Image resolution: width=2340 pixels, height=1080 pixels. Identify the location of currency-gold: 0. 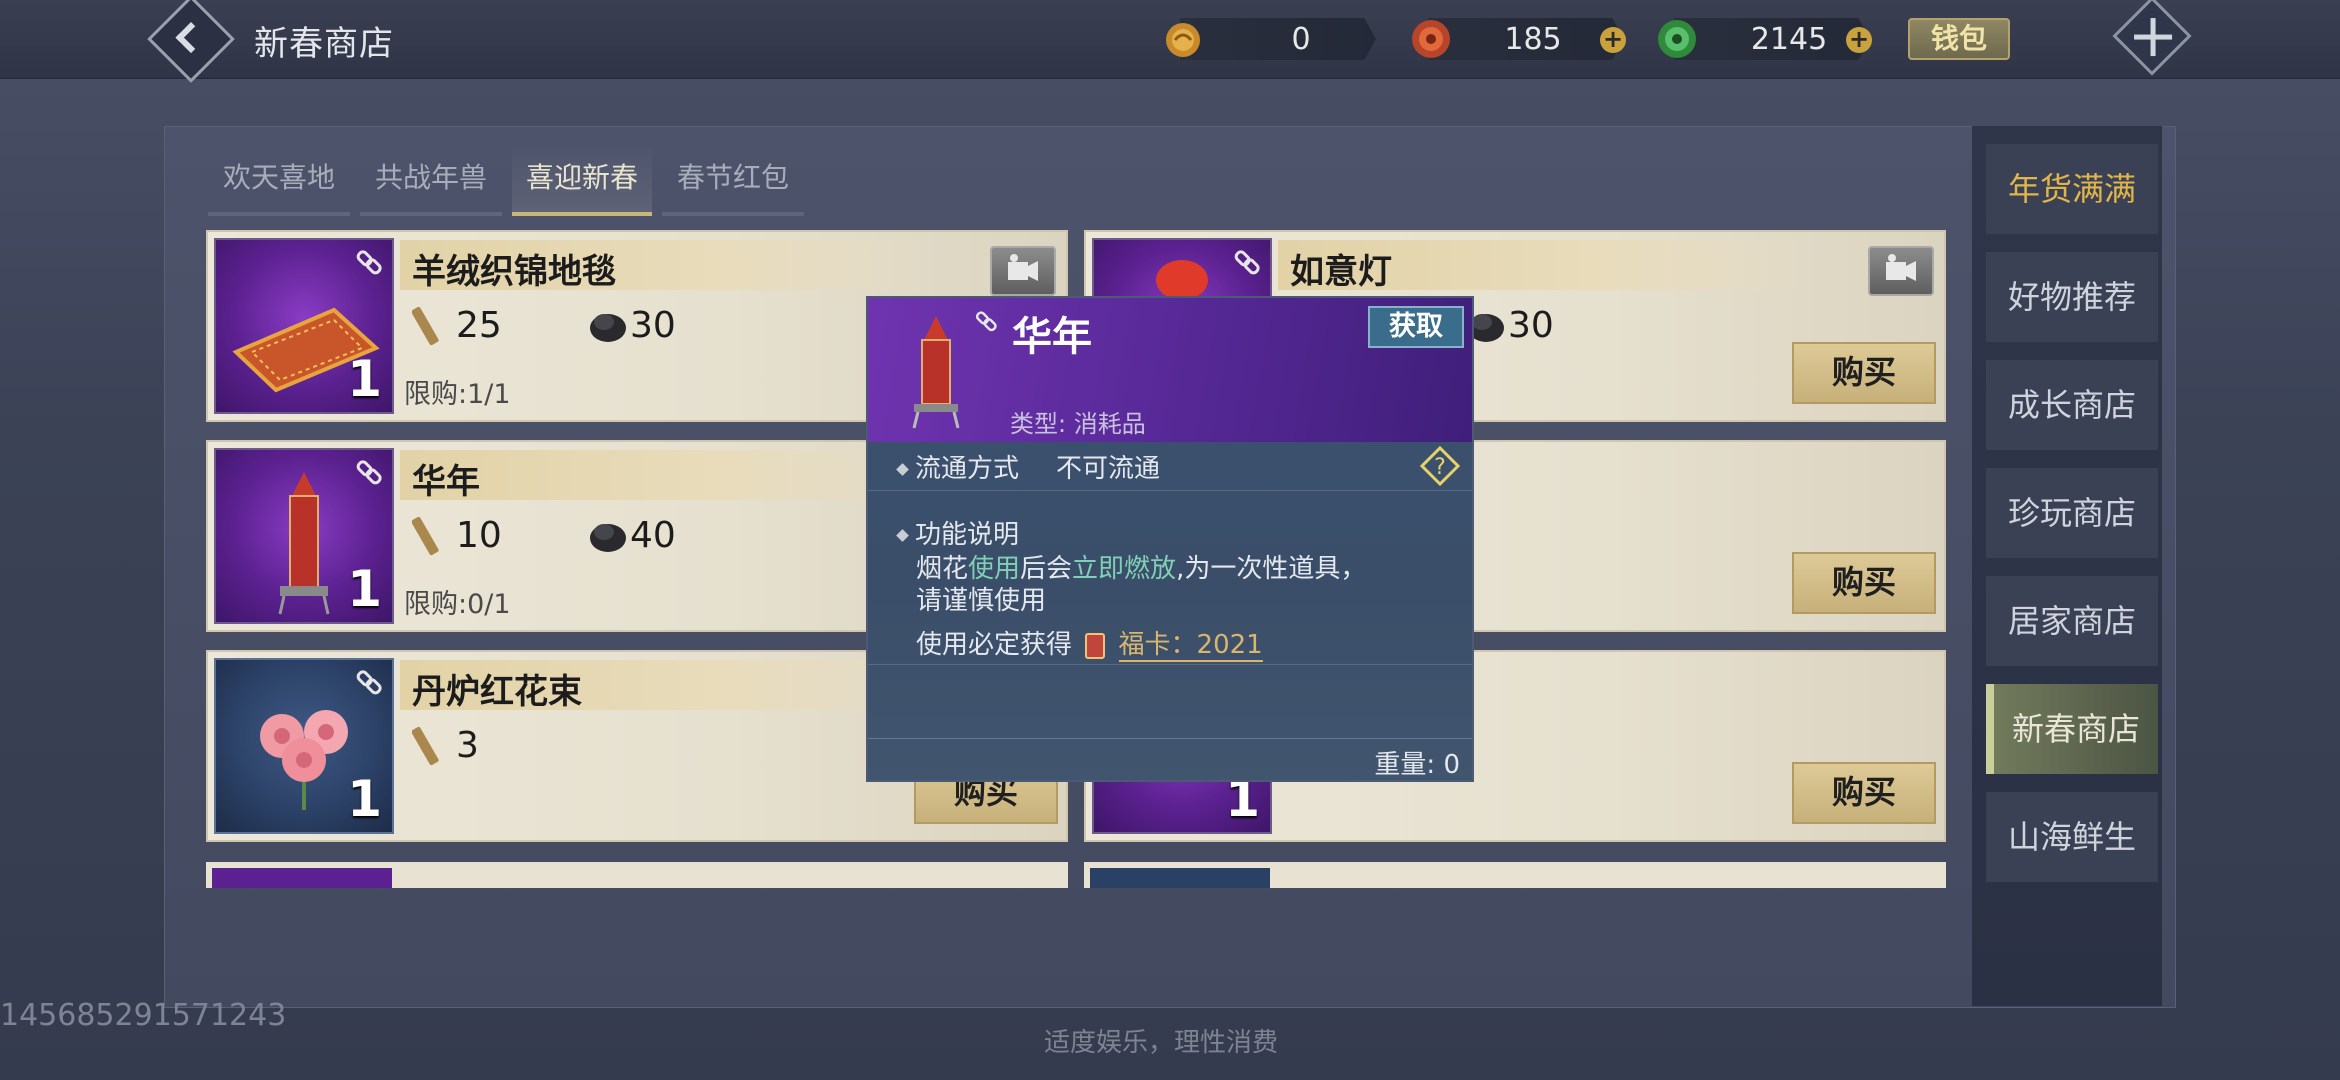
(1270, 39).